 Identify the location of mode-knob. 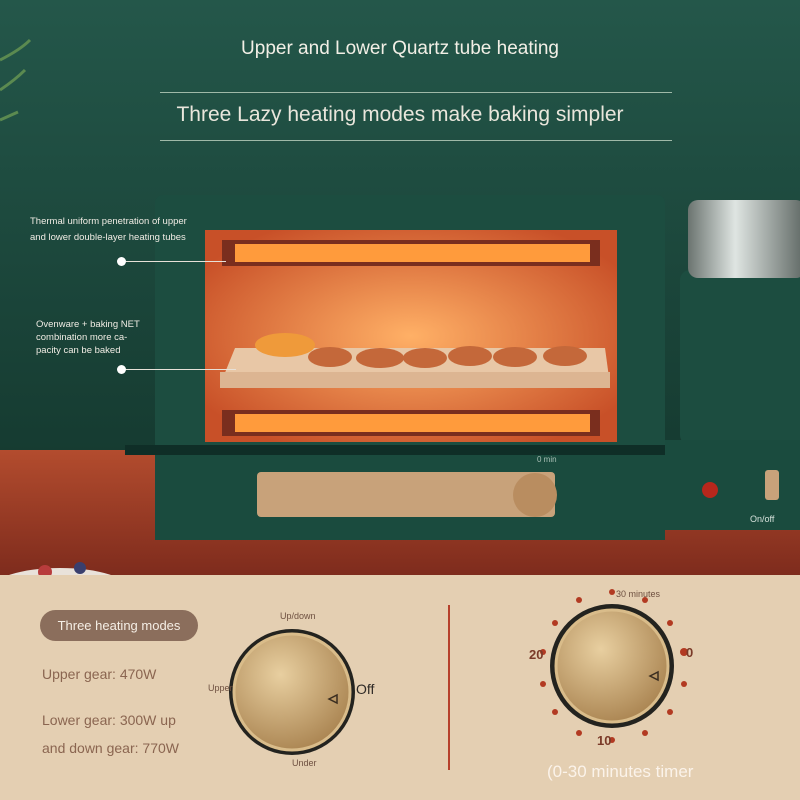
(292, 692).